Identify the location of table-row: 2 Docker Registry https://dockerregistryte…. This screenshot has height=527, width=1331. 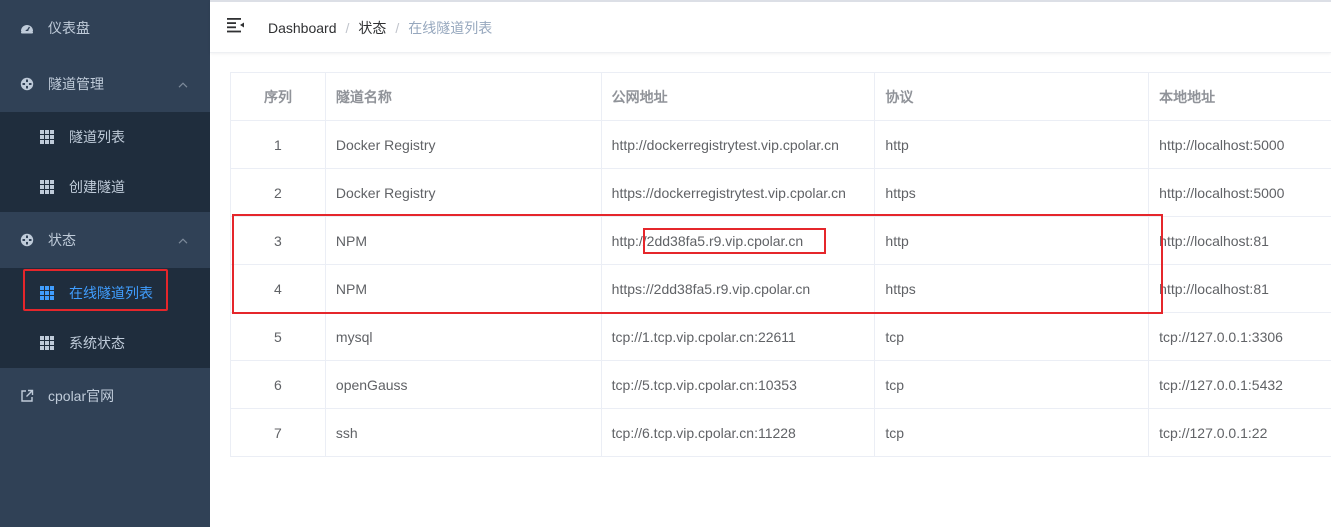
(781, 193).